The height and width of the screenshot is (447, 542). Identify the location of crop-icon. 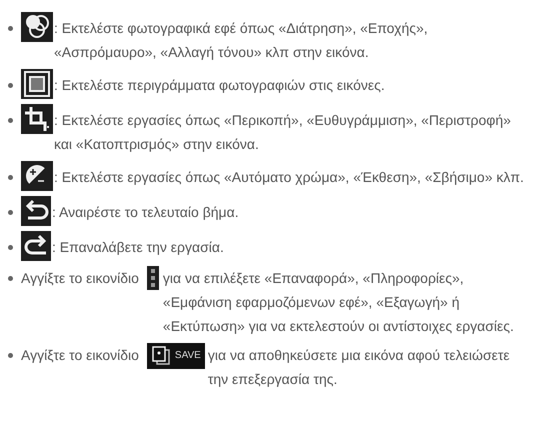
(37, 119).